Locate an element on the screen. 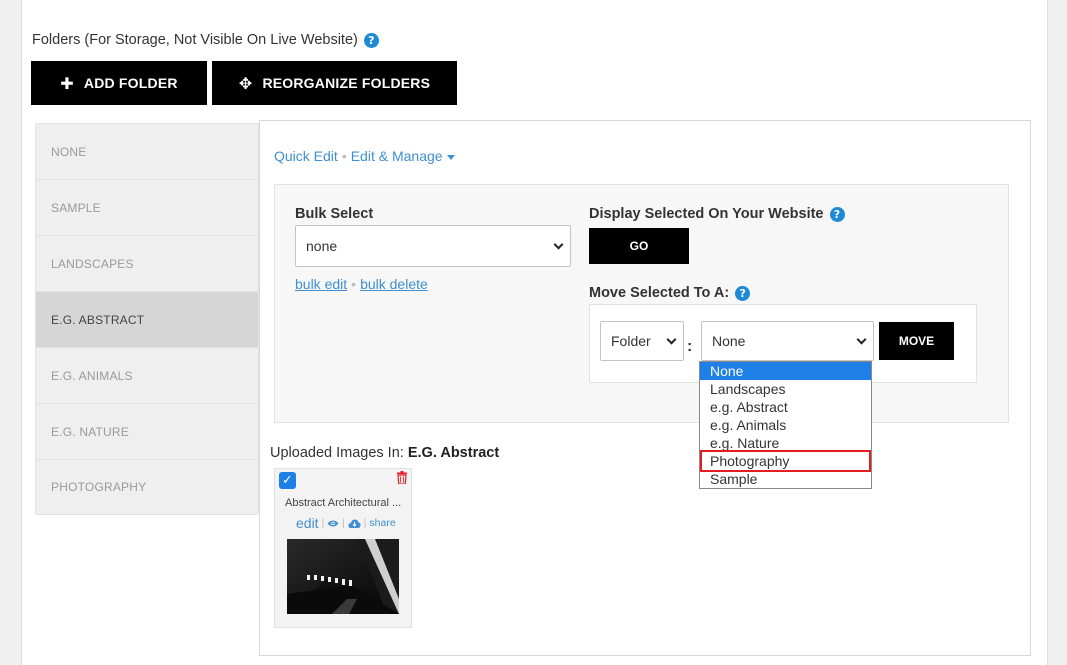 The width and height of the screenshot is (1067, 665). sidebar-item-landscapes: LANDSCAPES is located at coordinates (147, 263).